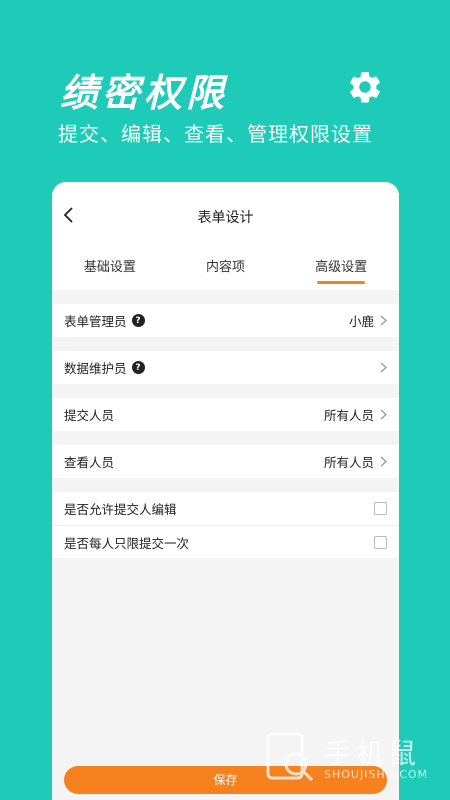 This screenshot has width=450, height=800. I want to click on tab-basic-settings: 基础设置, so click(110, 269).